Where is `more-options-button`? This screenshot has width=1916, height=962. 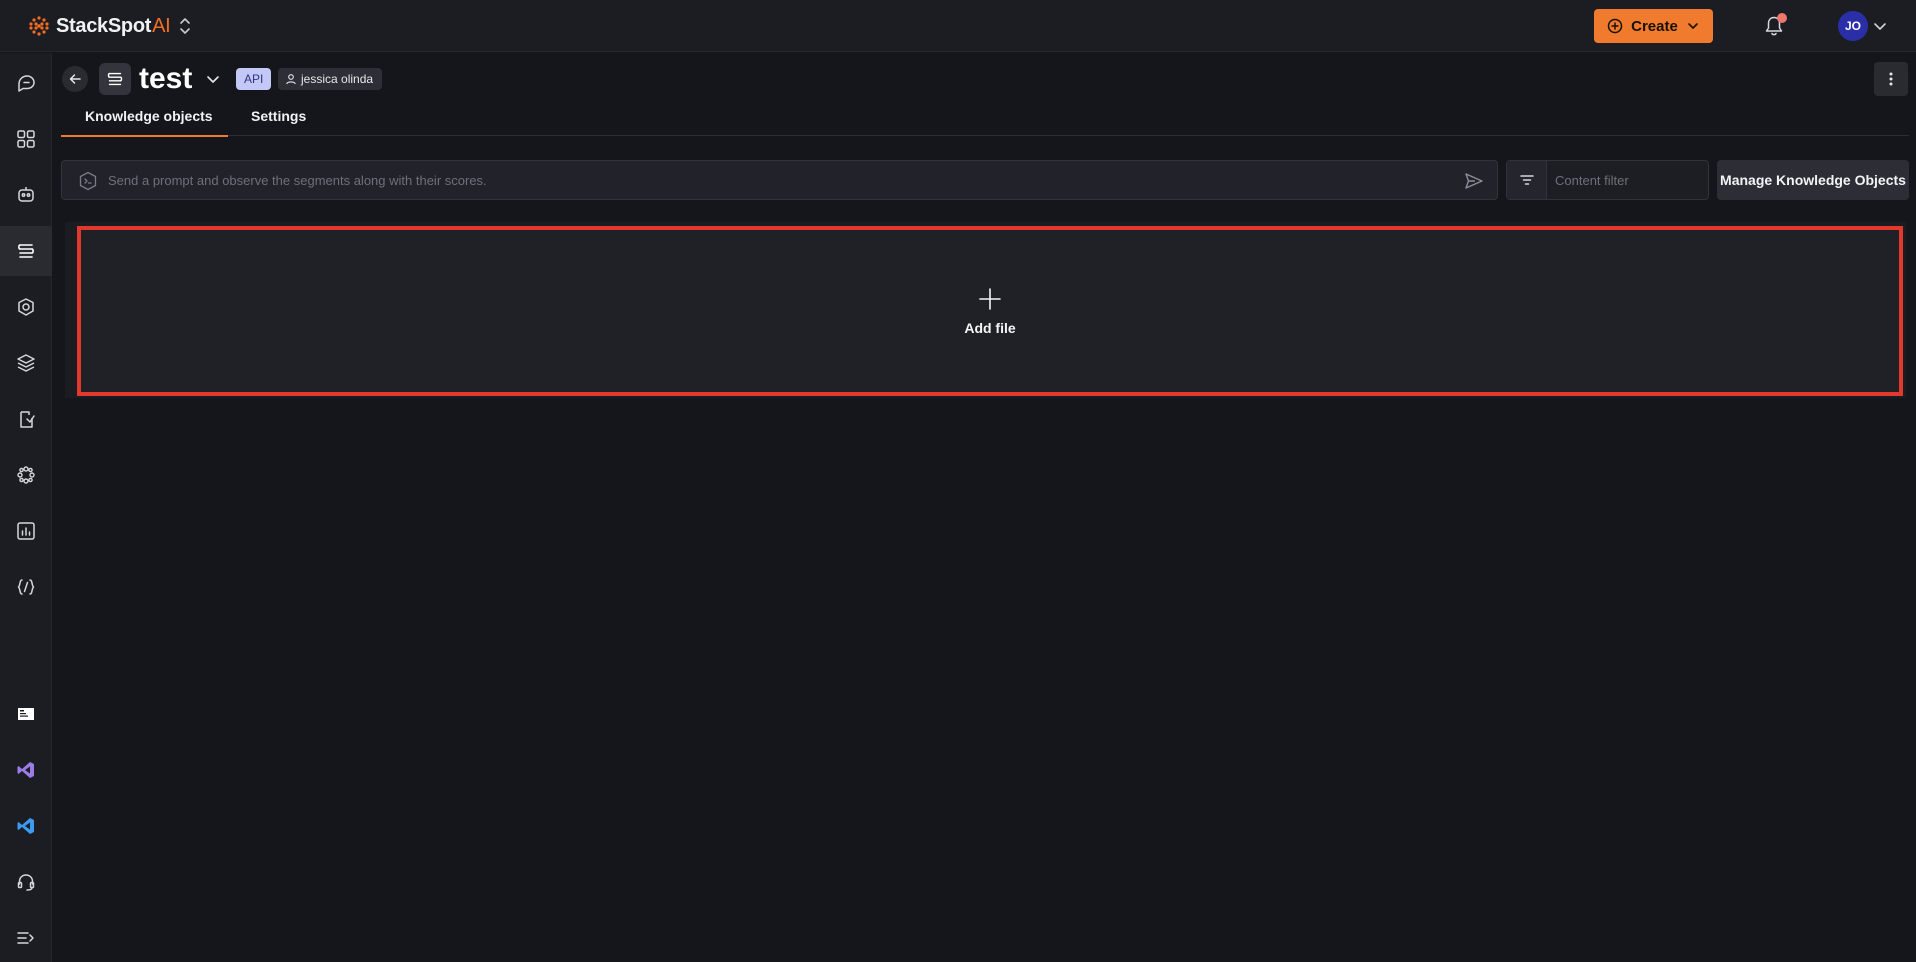 more-options-button is located at coordinates (1891, 79).